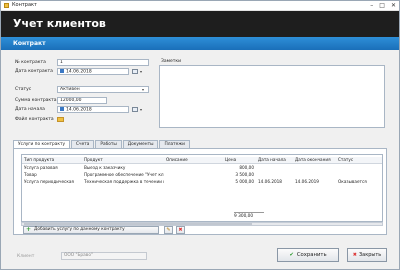 The image size is (400, 270). What do you see at coordinates (59, 23) in the screenshot?
I see `app-title: Учет клиентов` at bounding box center [59, 23].